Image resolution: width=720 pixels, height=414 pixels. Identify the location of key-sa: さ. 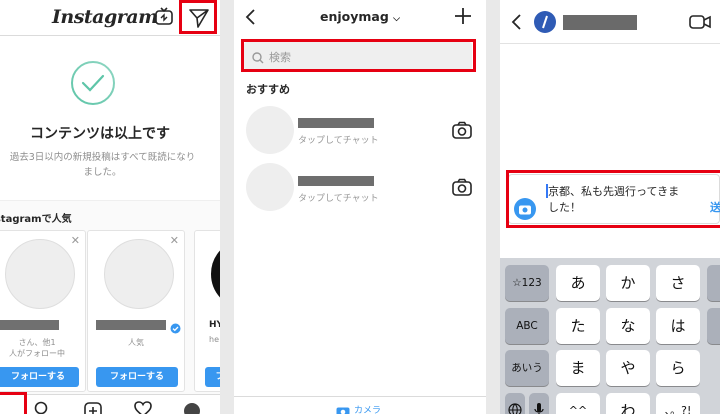
(678, 283).